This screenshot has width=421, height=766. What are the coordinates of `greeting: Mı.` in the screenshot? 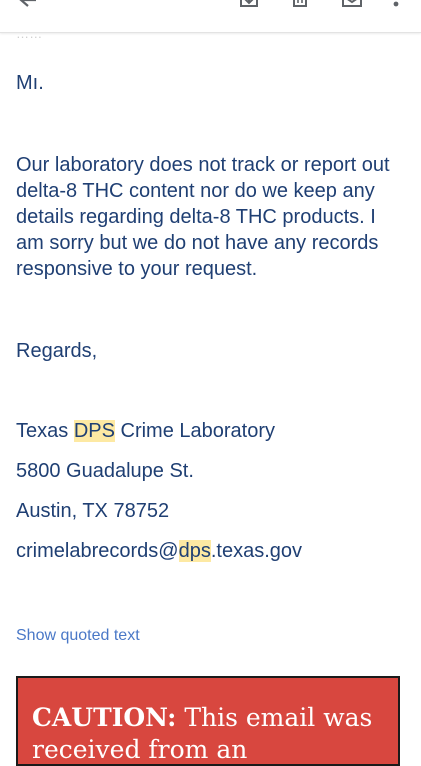 It's located at (30, 83).